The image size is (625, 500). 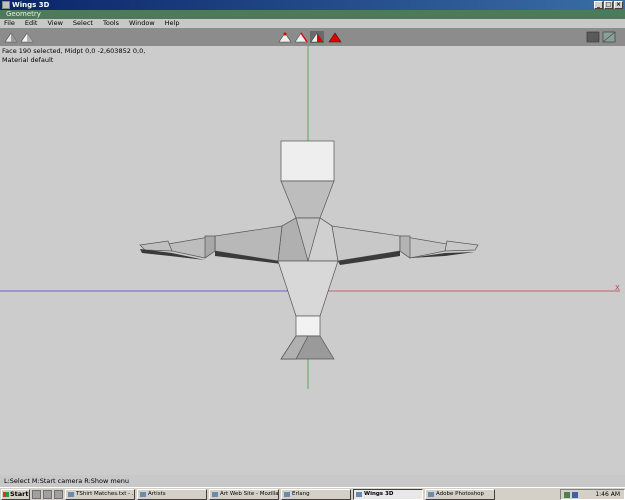 What do you see at coordinates (312, 23) in the screenshot?
I see `menu-bar: File Edit View Select Tools Window Help` at bounding box center [312, 23].